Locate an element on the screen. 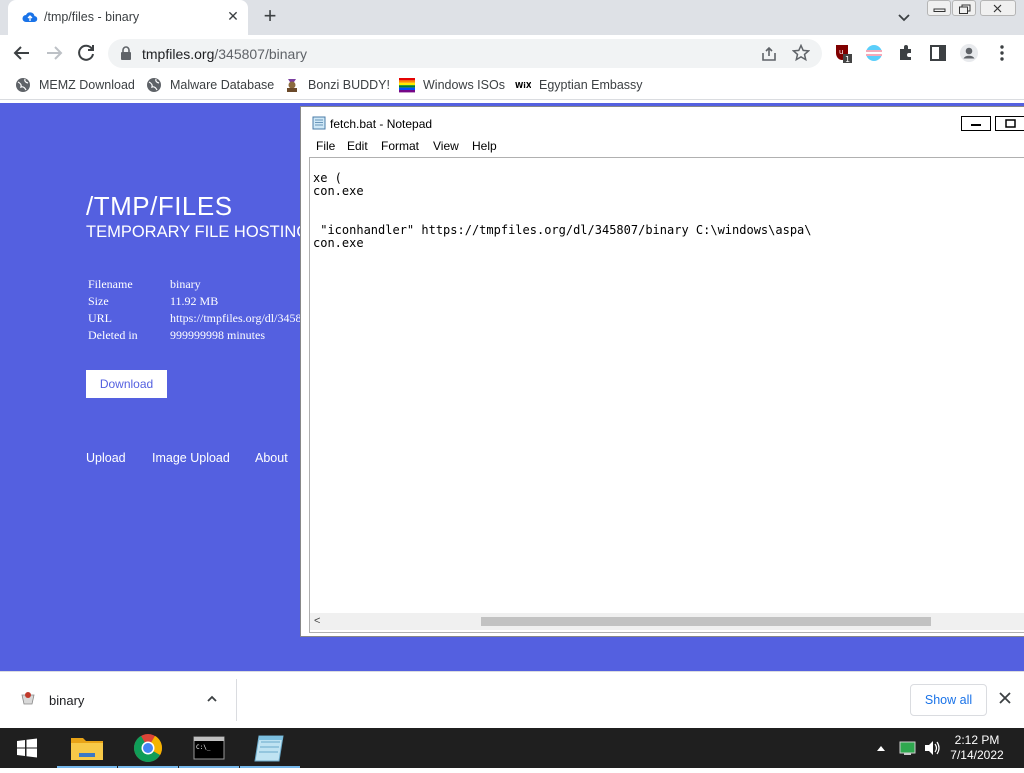 The image size is (1024, 773). taskbar-command-prompt: C:\_ is located at coordinates (209, 748).